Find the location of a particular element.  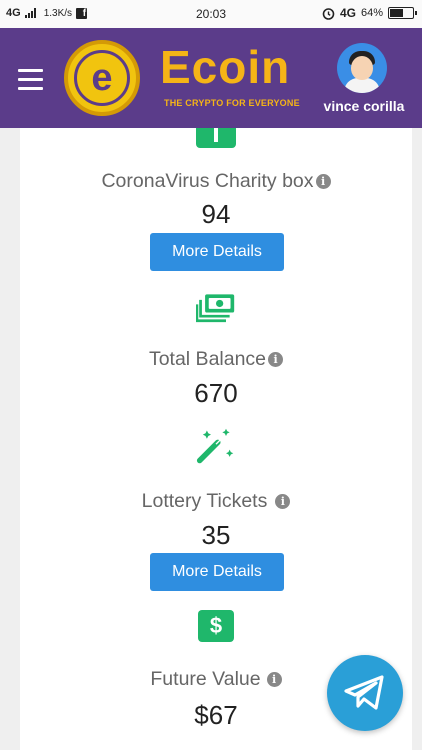

magic-wand-icon is located at coordinates (216, 446).